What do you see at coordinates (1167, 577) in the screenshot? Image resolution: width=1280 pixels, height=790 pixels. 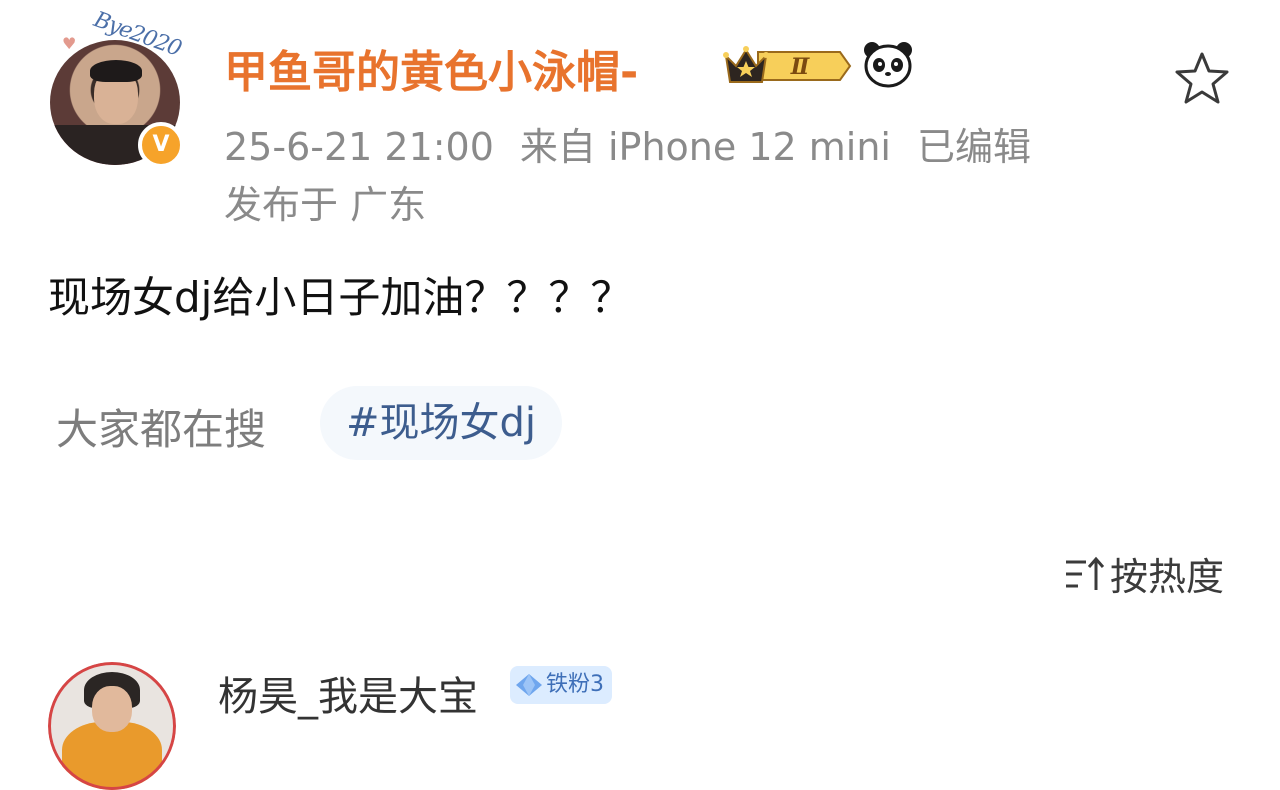 I see `sort-label: 按热度` at bounding box center [1167, 577].